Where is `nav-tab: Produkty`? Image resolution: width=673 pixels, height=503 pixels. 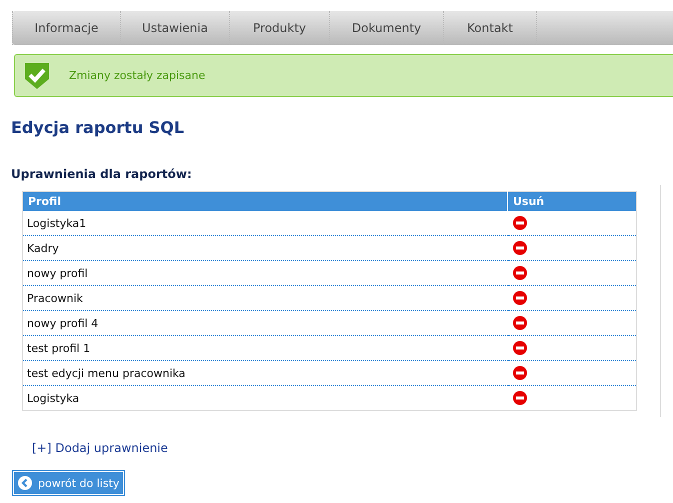
nav-tab: Produkty is located at coordinates (279, 28).